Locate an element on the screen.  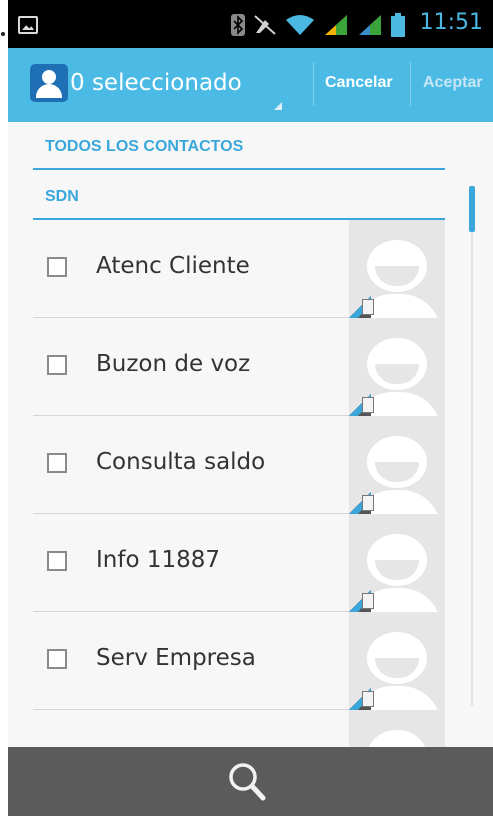
section-header-sdn: SDN is located at coordinates (239, 196).